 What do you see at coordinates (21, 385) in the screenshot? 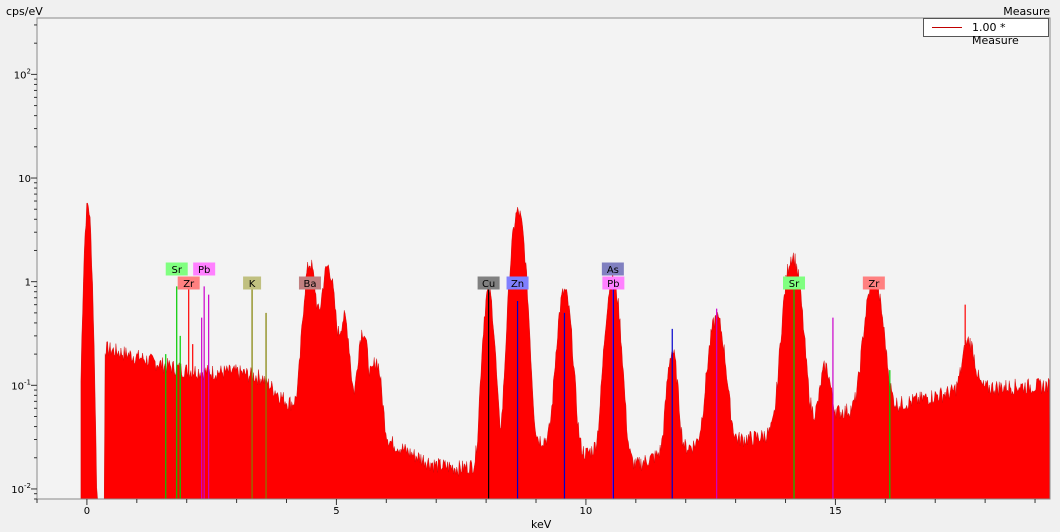
I see `y-tick-label: 10-1` at bounding box center [21, 385].